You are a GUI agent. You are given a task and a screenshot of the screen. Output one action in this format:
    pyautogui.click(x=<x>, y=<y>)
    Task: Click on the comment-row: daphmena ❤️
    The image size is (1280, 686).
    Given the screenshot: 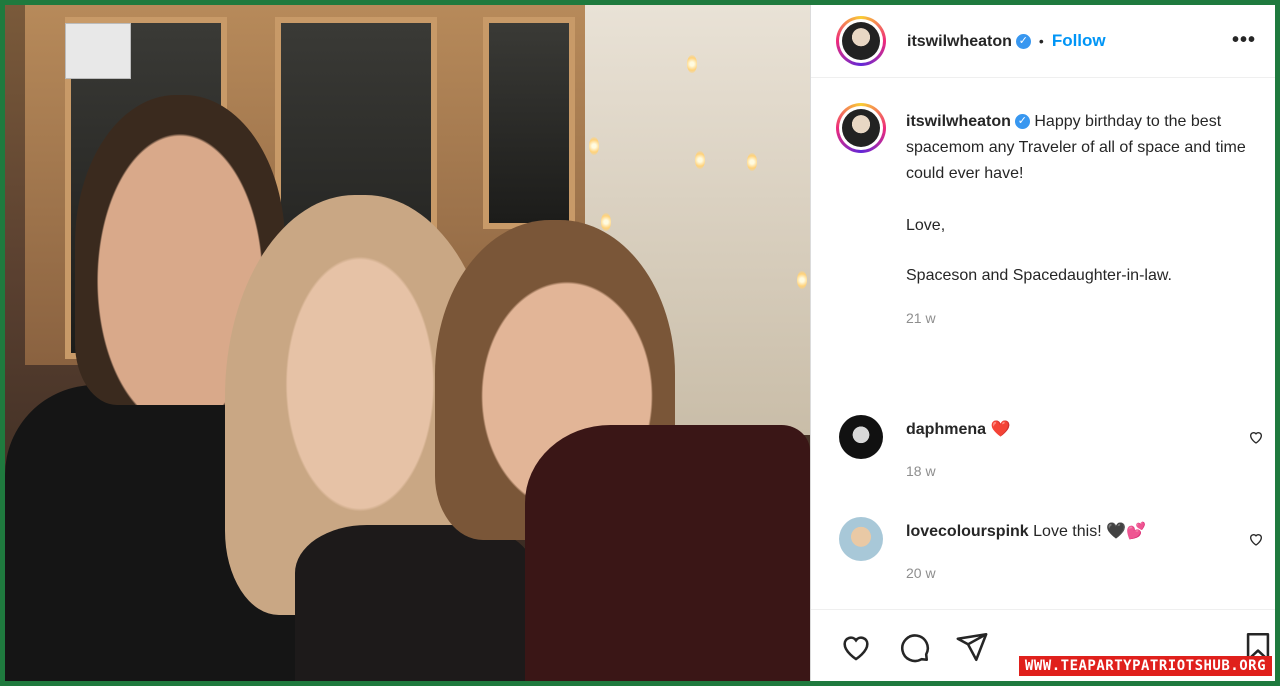 What is the action you would take?
    pyautogui.click(x=958, y=429)
    